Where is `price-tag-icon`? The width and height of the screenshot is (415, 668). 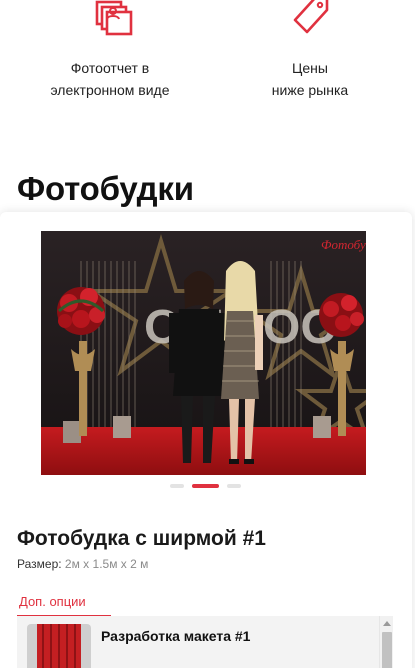
price-tag-icon is located at coordinates (311, 17).